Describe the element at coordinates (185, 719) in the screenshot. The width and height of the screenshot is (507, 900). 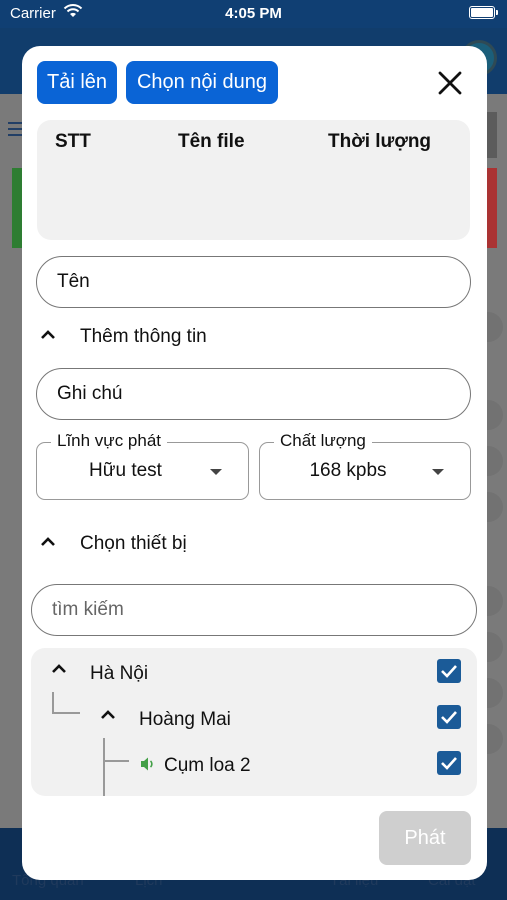
I see `tree-item-label: Hoàng Mai` at that location.